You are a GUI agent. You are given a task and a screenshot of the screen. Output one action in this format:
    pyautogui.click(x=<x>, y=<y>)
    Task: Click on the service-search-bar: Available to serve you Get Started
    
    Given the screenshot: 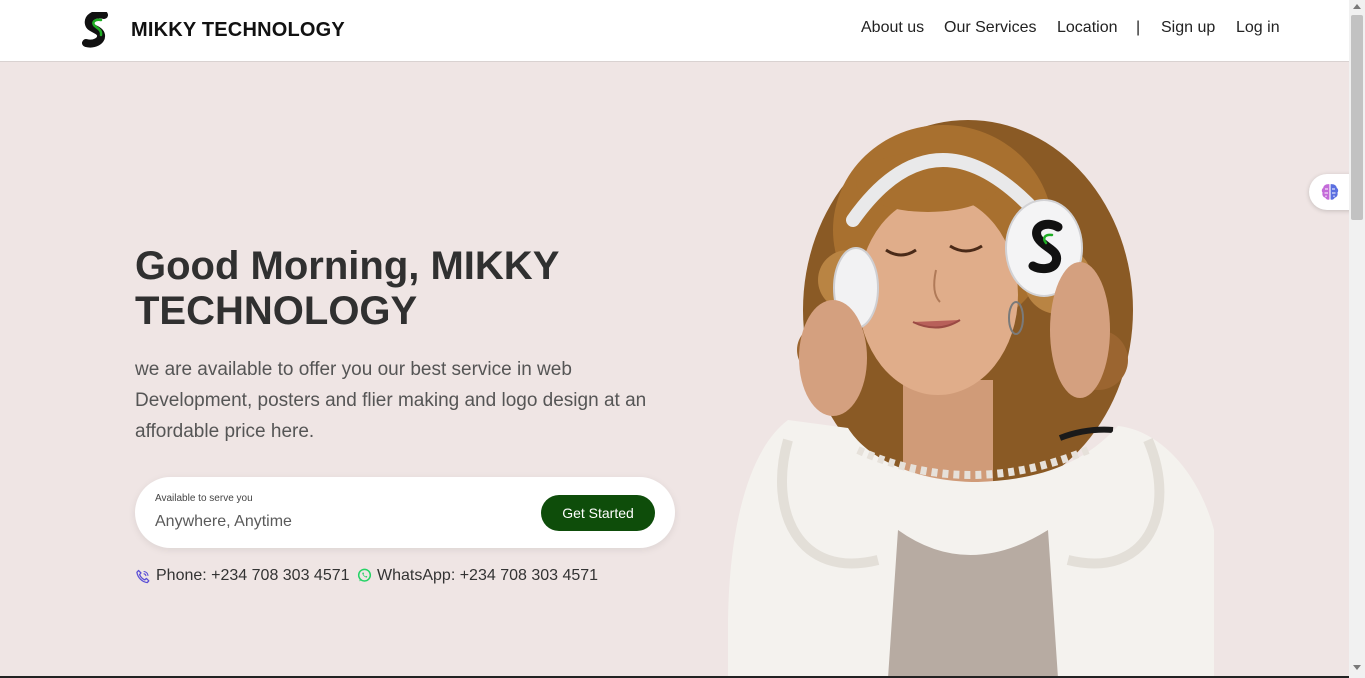 What is the action you would take?
    pyautogui.click(x=405, y=512)
    